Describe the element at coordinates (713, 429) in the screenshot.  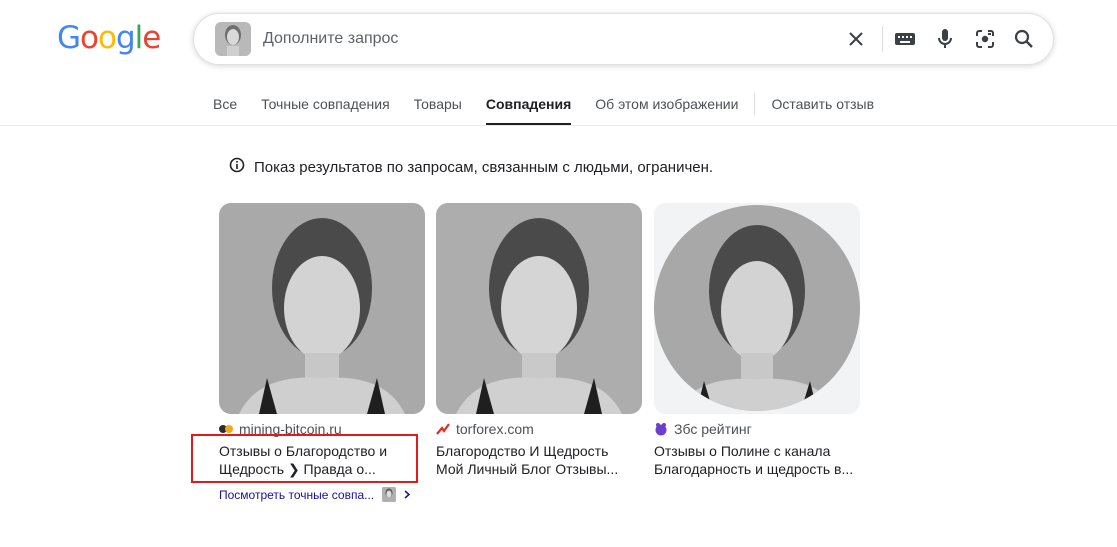
I see `source-name: Збс рейтинг` at that location.